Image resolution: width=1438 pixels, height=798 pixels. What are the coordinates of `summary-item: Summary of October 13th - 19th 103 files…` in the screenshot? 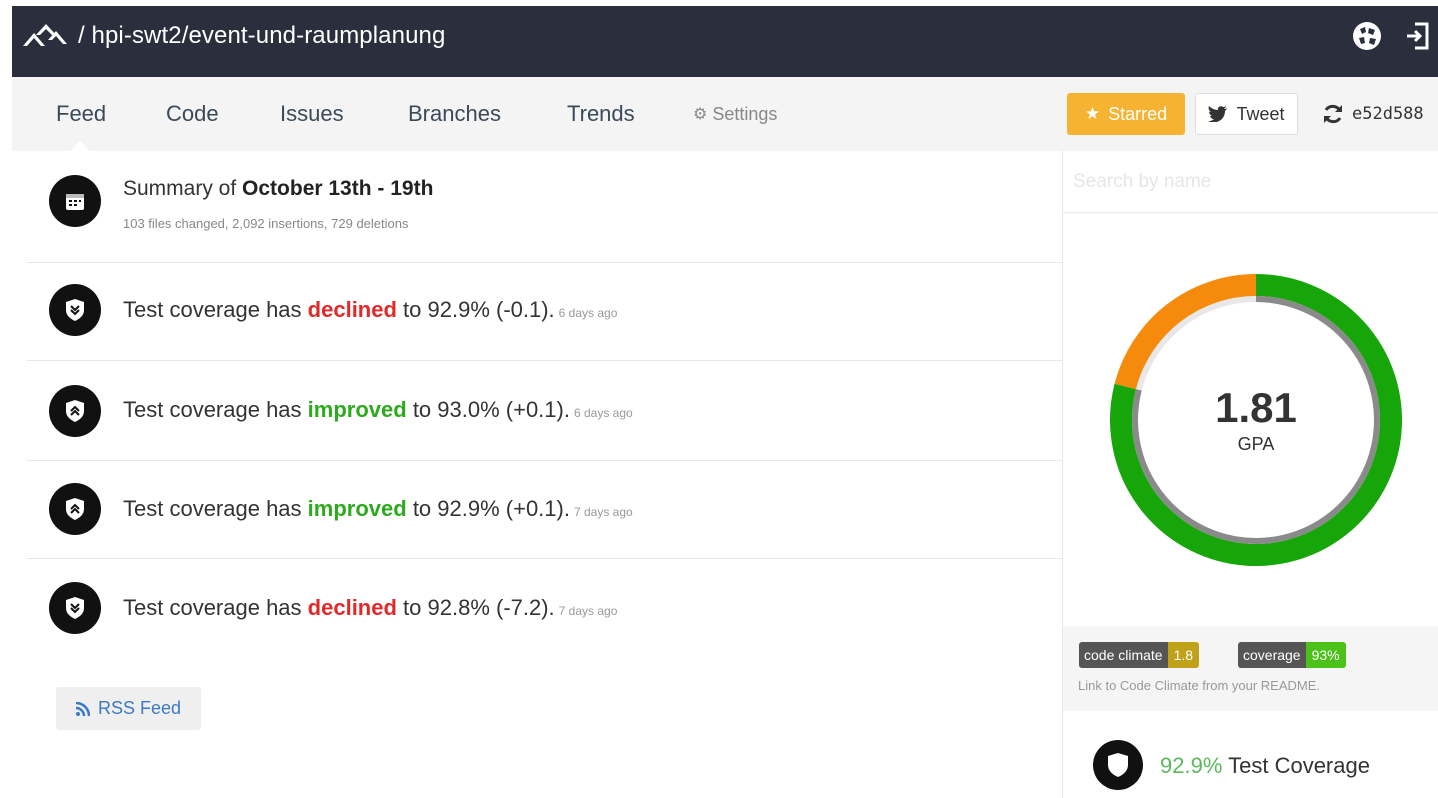 It's located at (544, 207).